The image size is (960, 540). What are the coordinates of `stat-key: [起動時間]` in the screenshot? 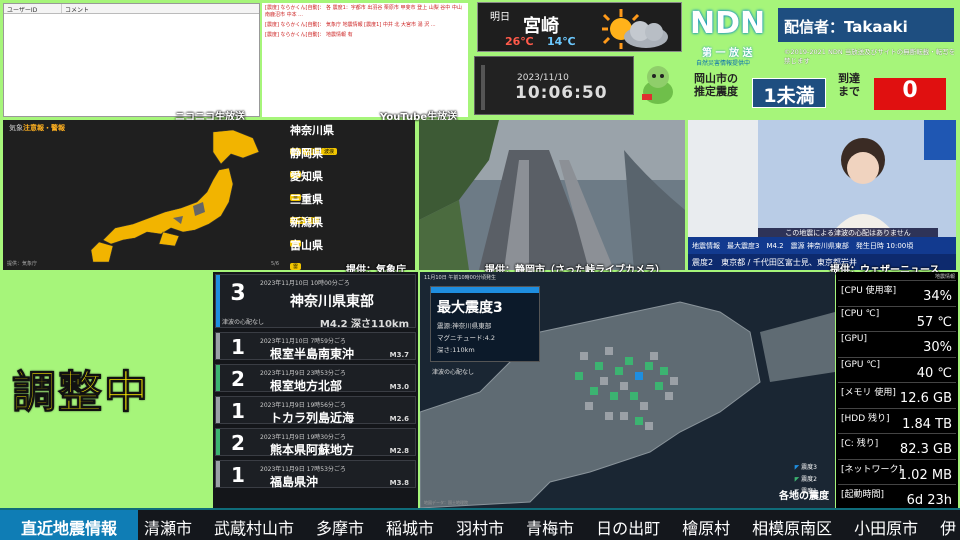 It's located at (863, 495).